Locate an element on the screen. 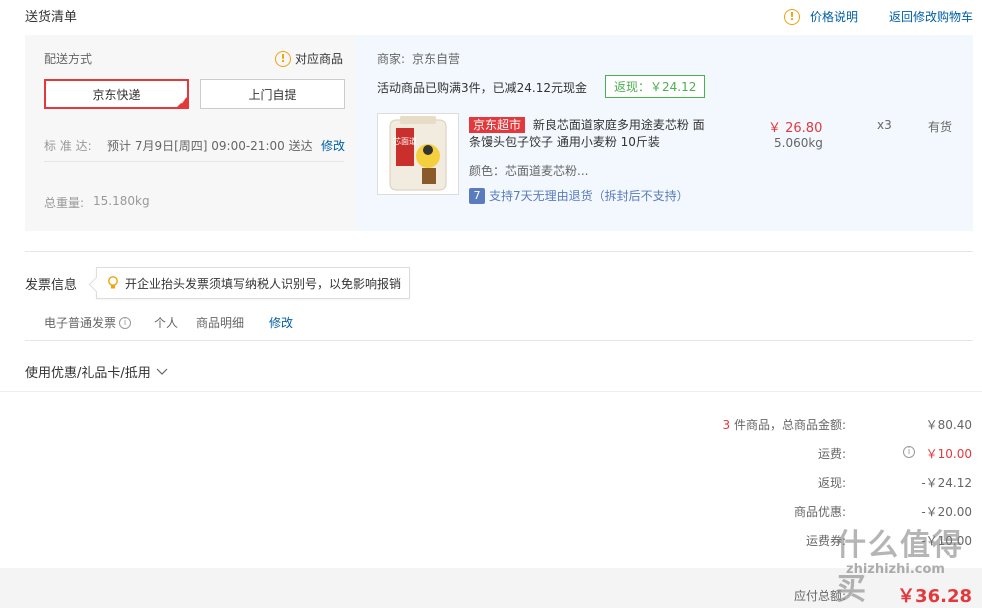 This screenshot has height=608, width=982. watermark-url: zhizhizhi.com is located at coordinates (895, 569).